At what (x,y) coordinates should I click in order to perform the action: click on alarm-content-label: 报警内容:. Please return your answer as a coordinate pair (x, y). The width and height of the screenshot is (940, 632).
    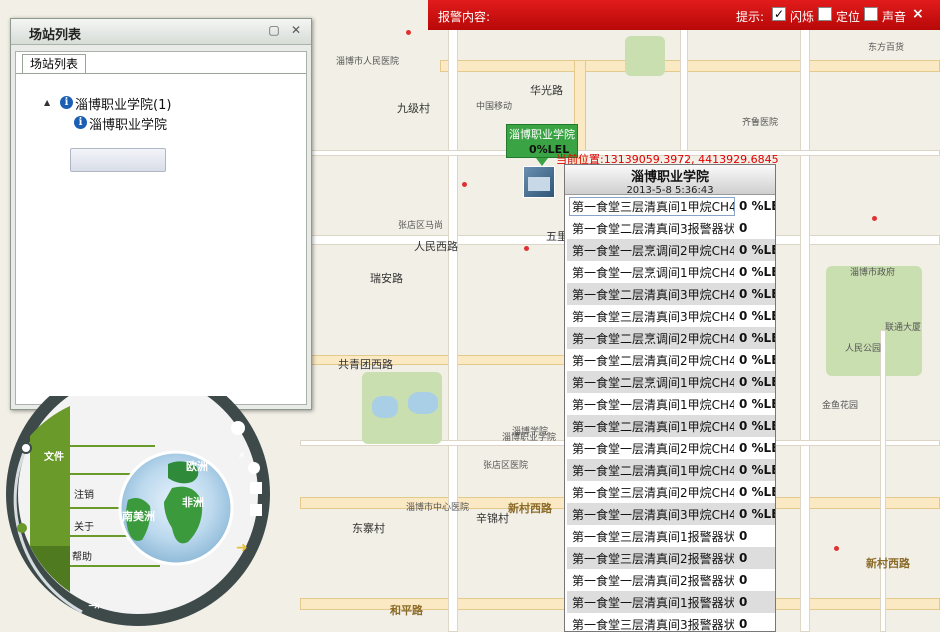
    Looking at the image, I should click on (464, 17).